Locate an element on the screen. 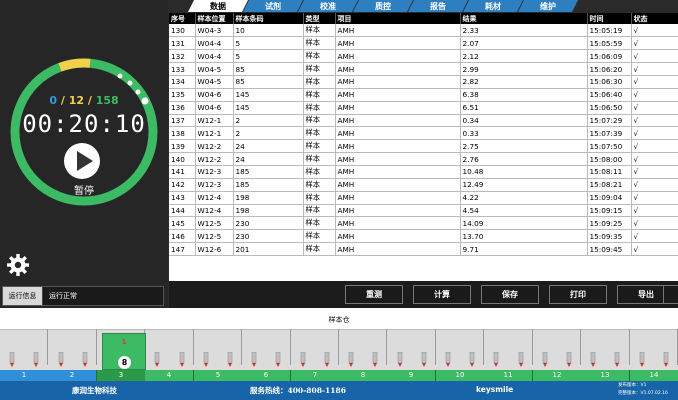 This screenshot has height=400, width=678. column-header: 时间 is located at coordinates (609, 18).